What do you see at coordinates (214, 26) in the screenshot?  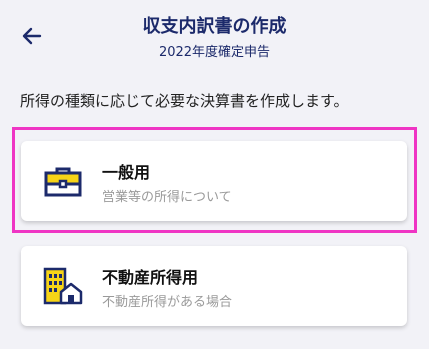 I see `page-title: 収支内訳書の作成` at bounding box center [214, 26].